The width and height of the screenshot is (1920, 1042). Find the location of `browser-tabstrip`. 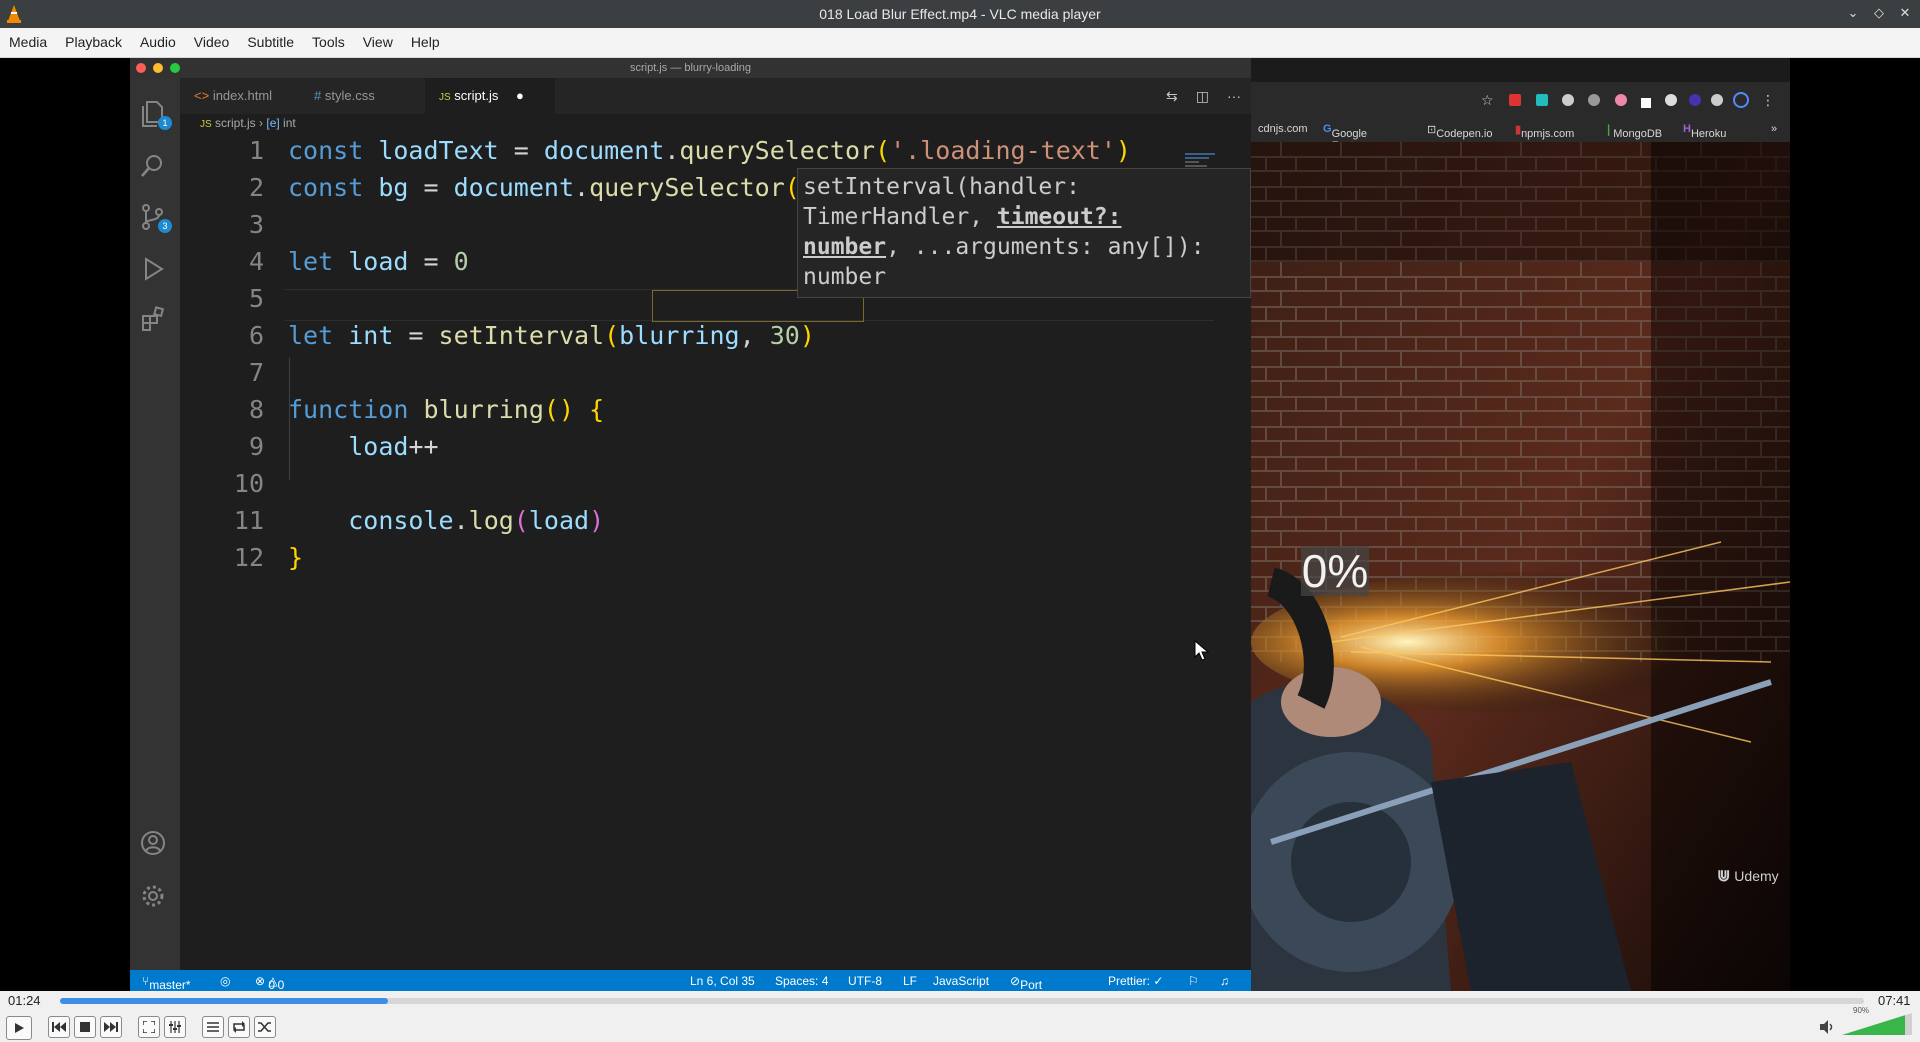

browser-tabstrip is located at coordinates (1520, 70).